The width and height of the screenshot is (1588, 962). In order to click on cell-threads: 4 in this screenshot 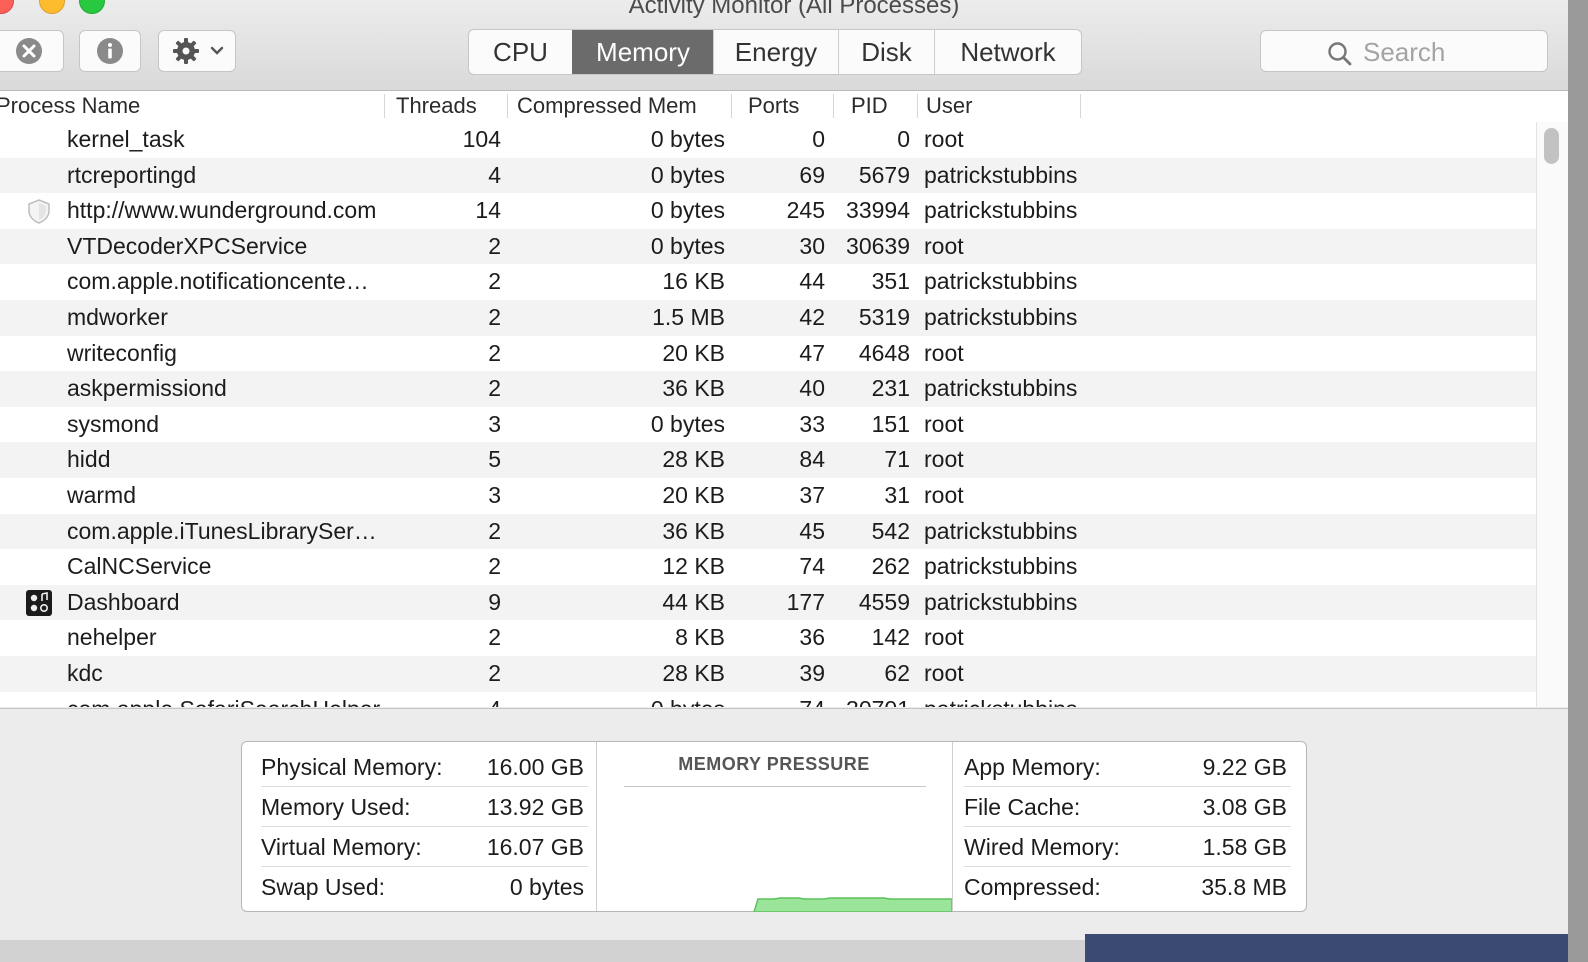, I will do `click(494, 174)`.